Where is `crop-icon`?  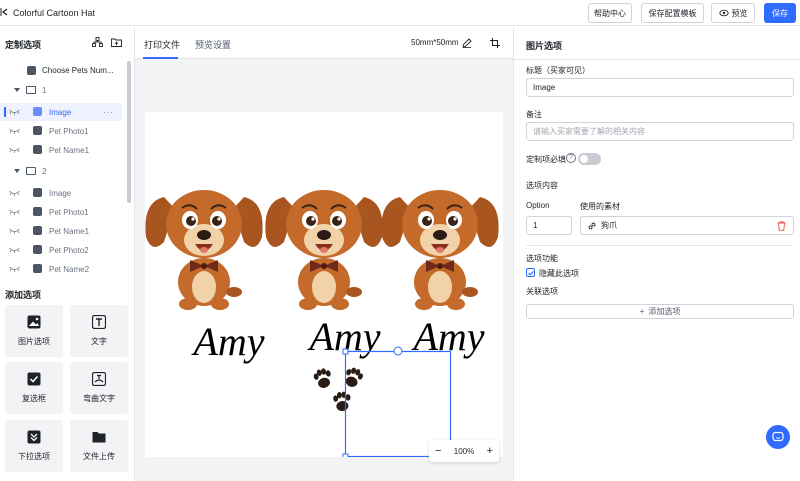 crop-icon is located at coordinates (495, 43).